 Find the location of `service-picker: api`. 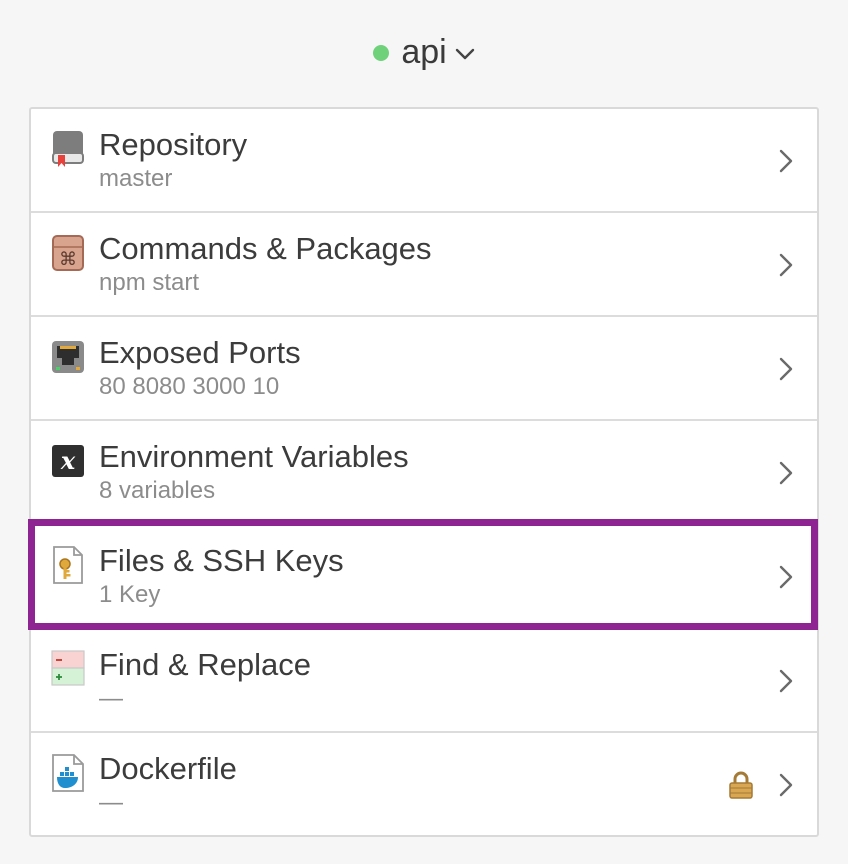

service-picker: api is located at coordinates (423, 52).